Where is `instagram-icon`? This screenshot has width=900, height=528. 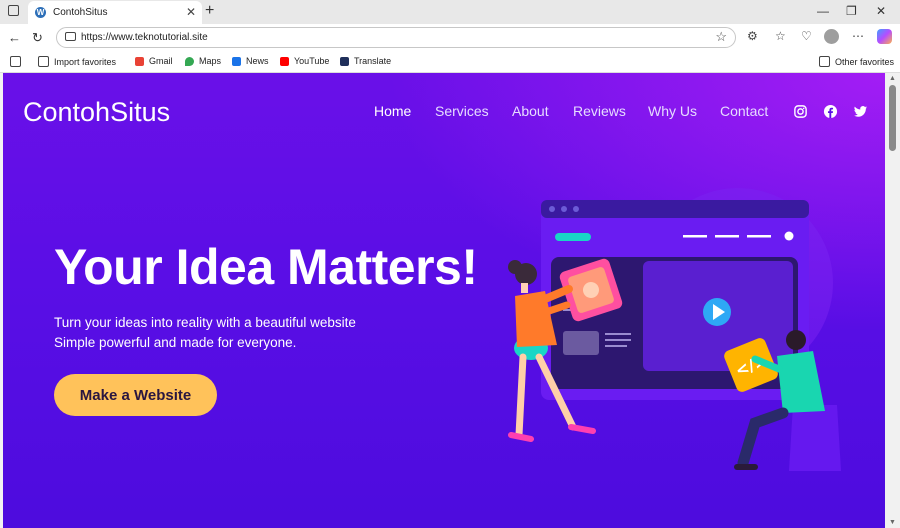 instagram-icon is located at coordinates (800, 111).